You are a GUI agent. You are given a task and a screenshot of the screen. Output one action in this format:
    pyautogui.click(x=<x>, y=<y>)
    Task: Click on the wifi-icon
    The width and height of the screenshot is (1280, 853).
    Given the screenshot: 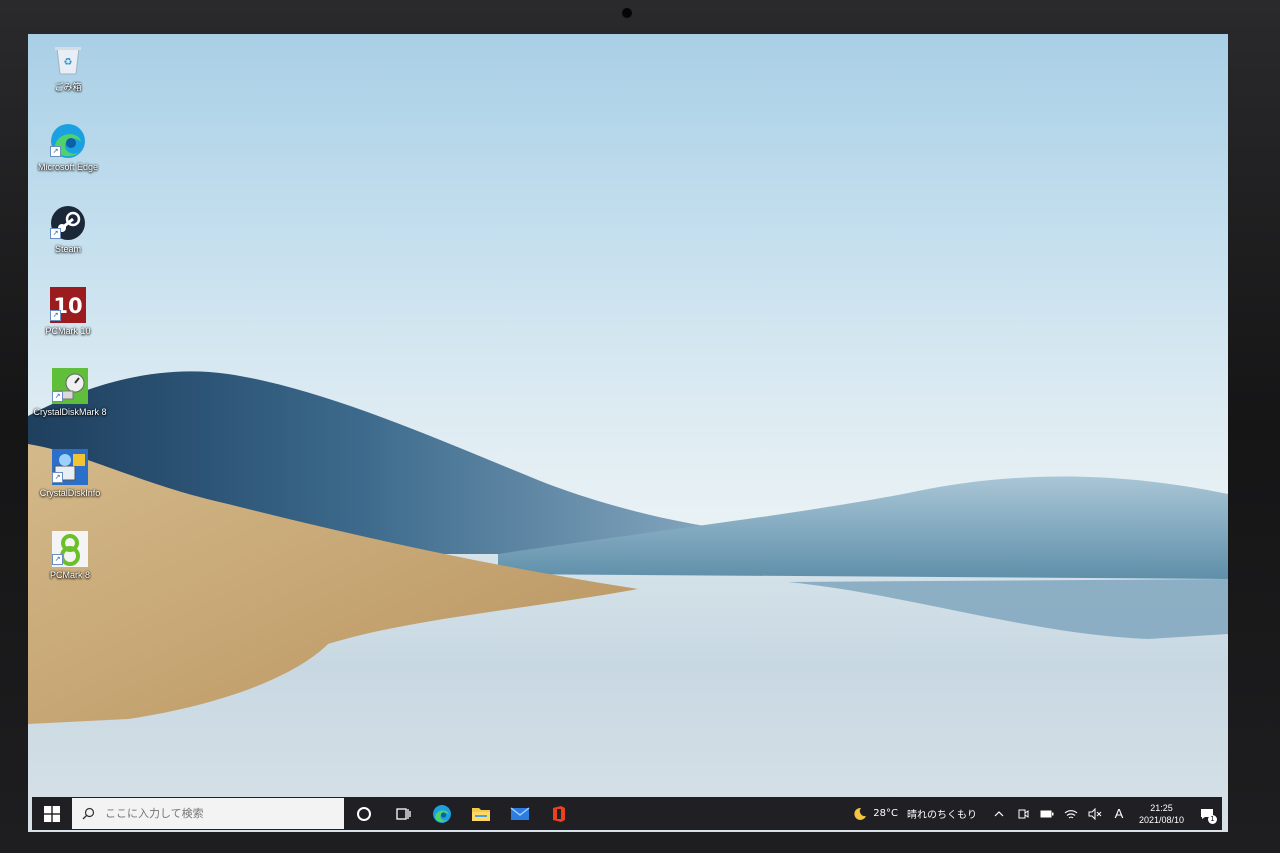 What is the action you would take?
    pyautogui.click(x=1071, y=813)
    